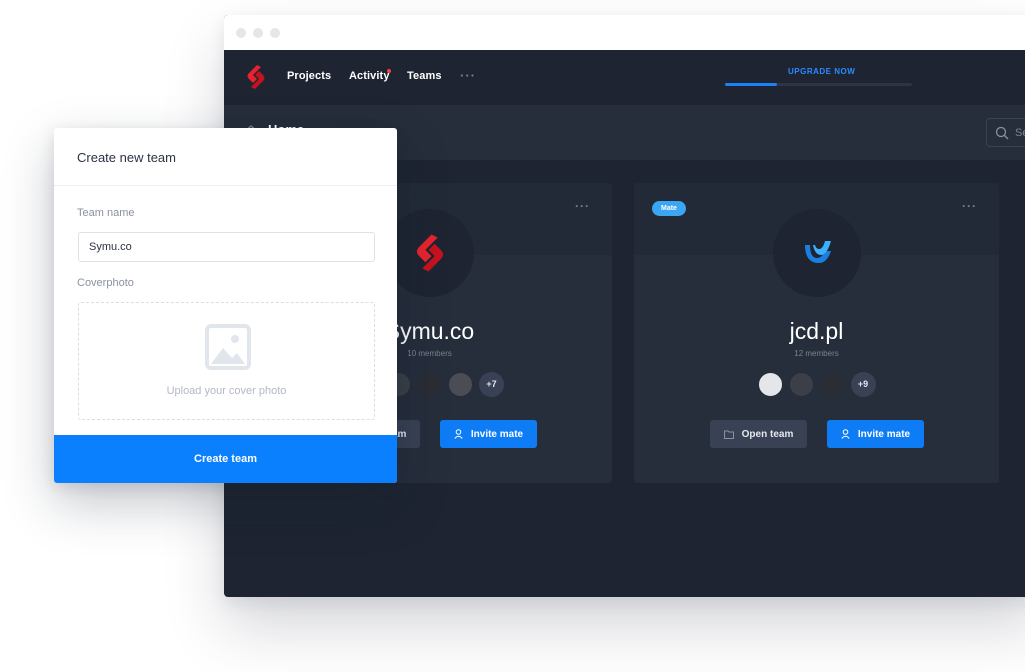 The height and width of the screenshot is (672, 1025). Describe the element at coordinates (863, 384) in the screenshot. I see `more-mates-badge: +9` at that location.